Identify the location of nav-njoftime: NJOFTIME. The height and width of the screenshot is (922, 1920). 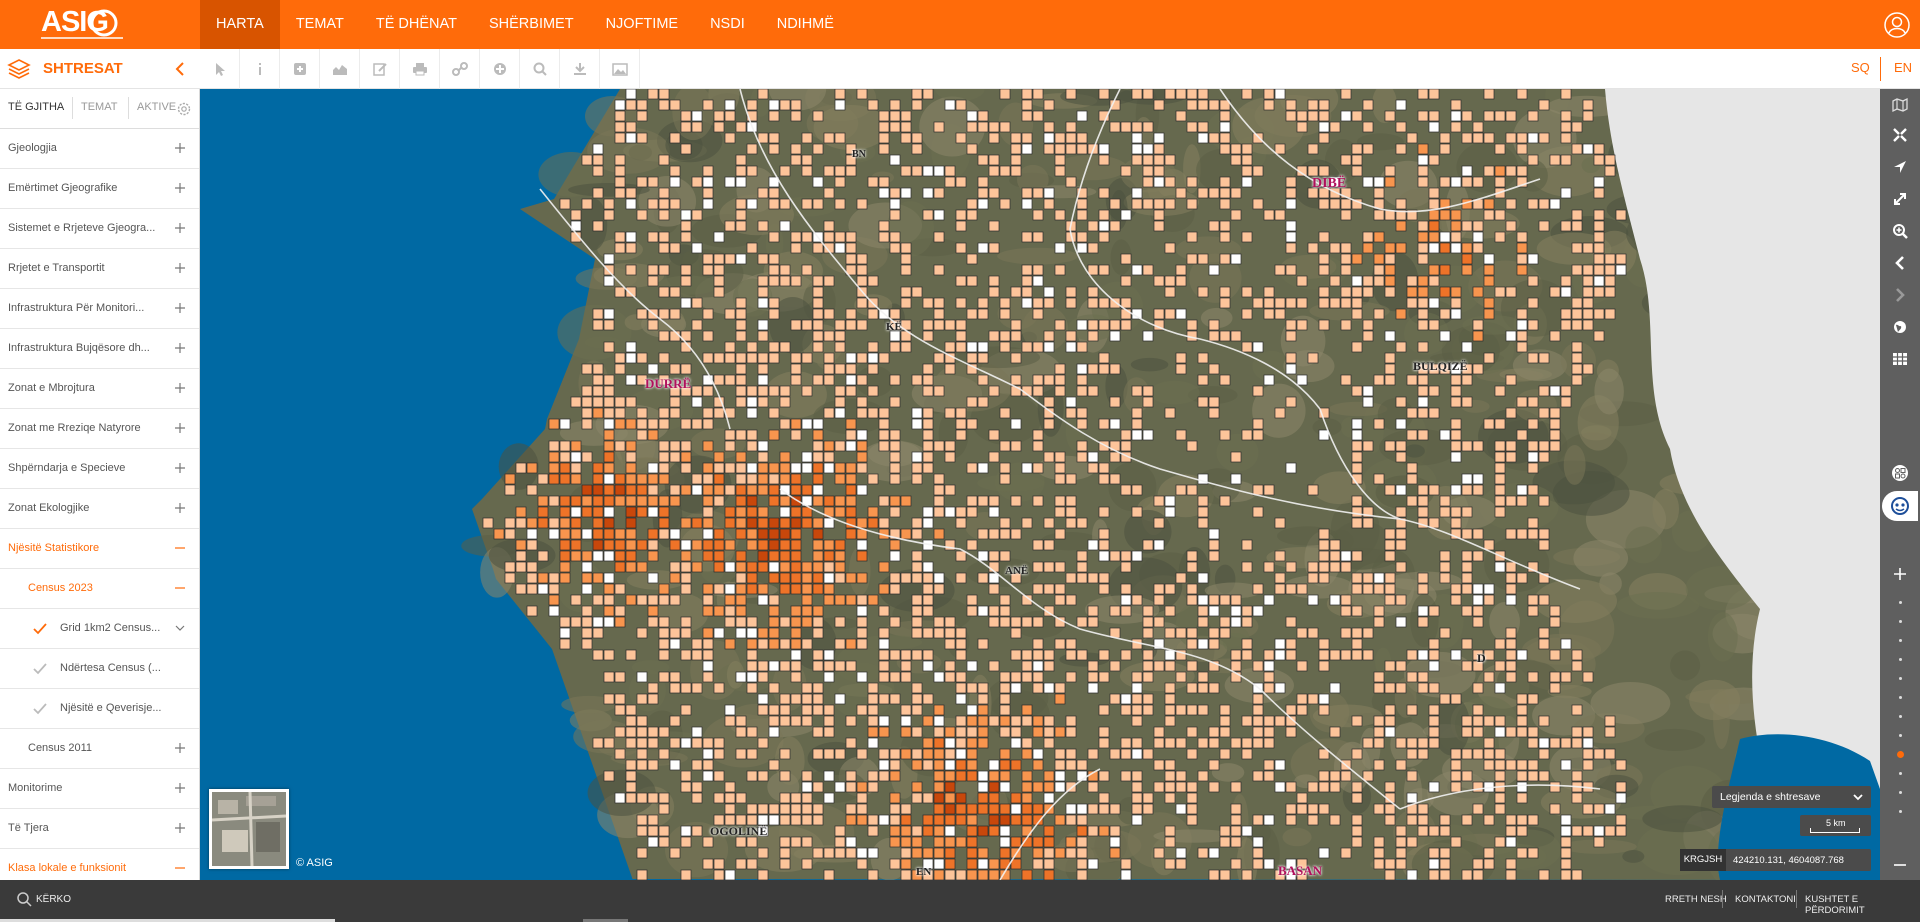
(642, 24).